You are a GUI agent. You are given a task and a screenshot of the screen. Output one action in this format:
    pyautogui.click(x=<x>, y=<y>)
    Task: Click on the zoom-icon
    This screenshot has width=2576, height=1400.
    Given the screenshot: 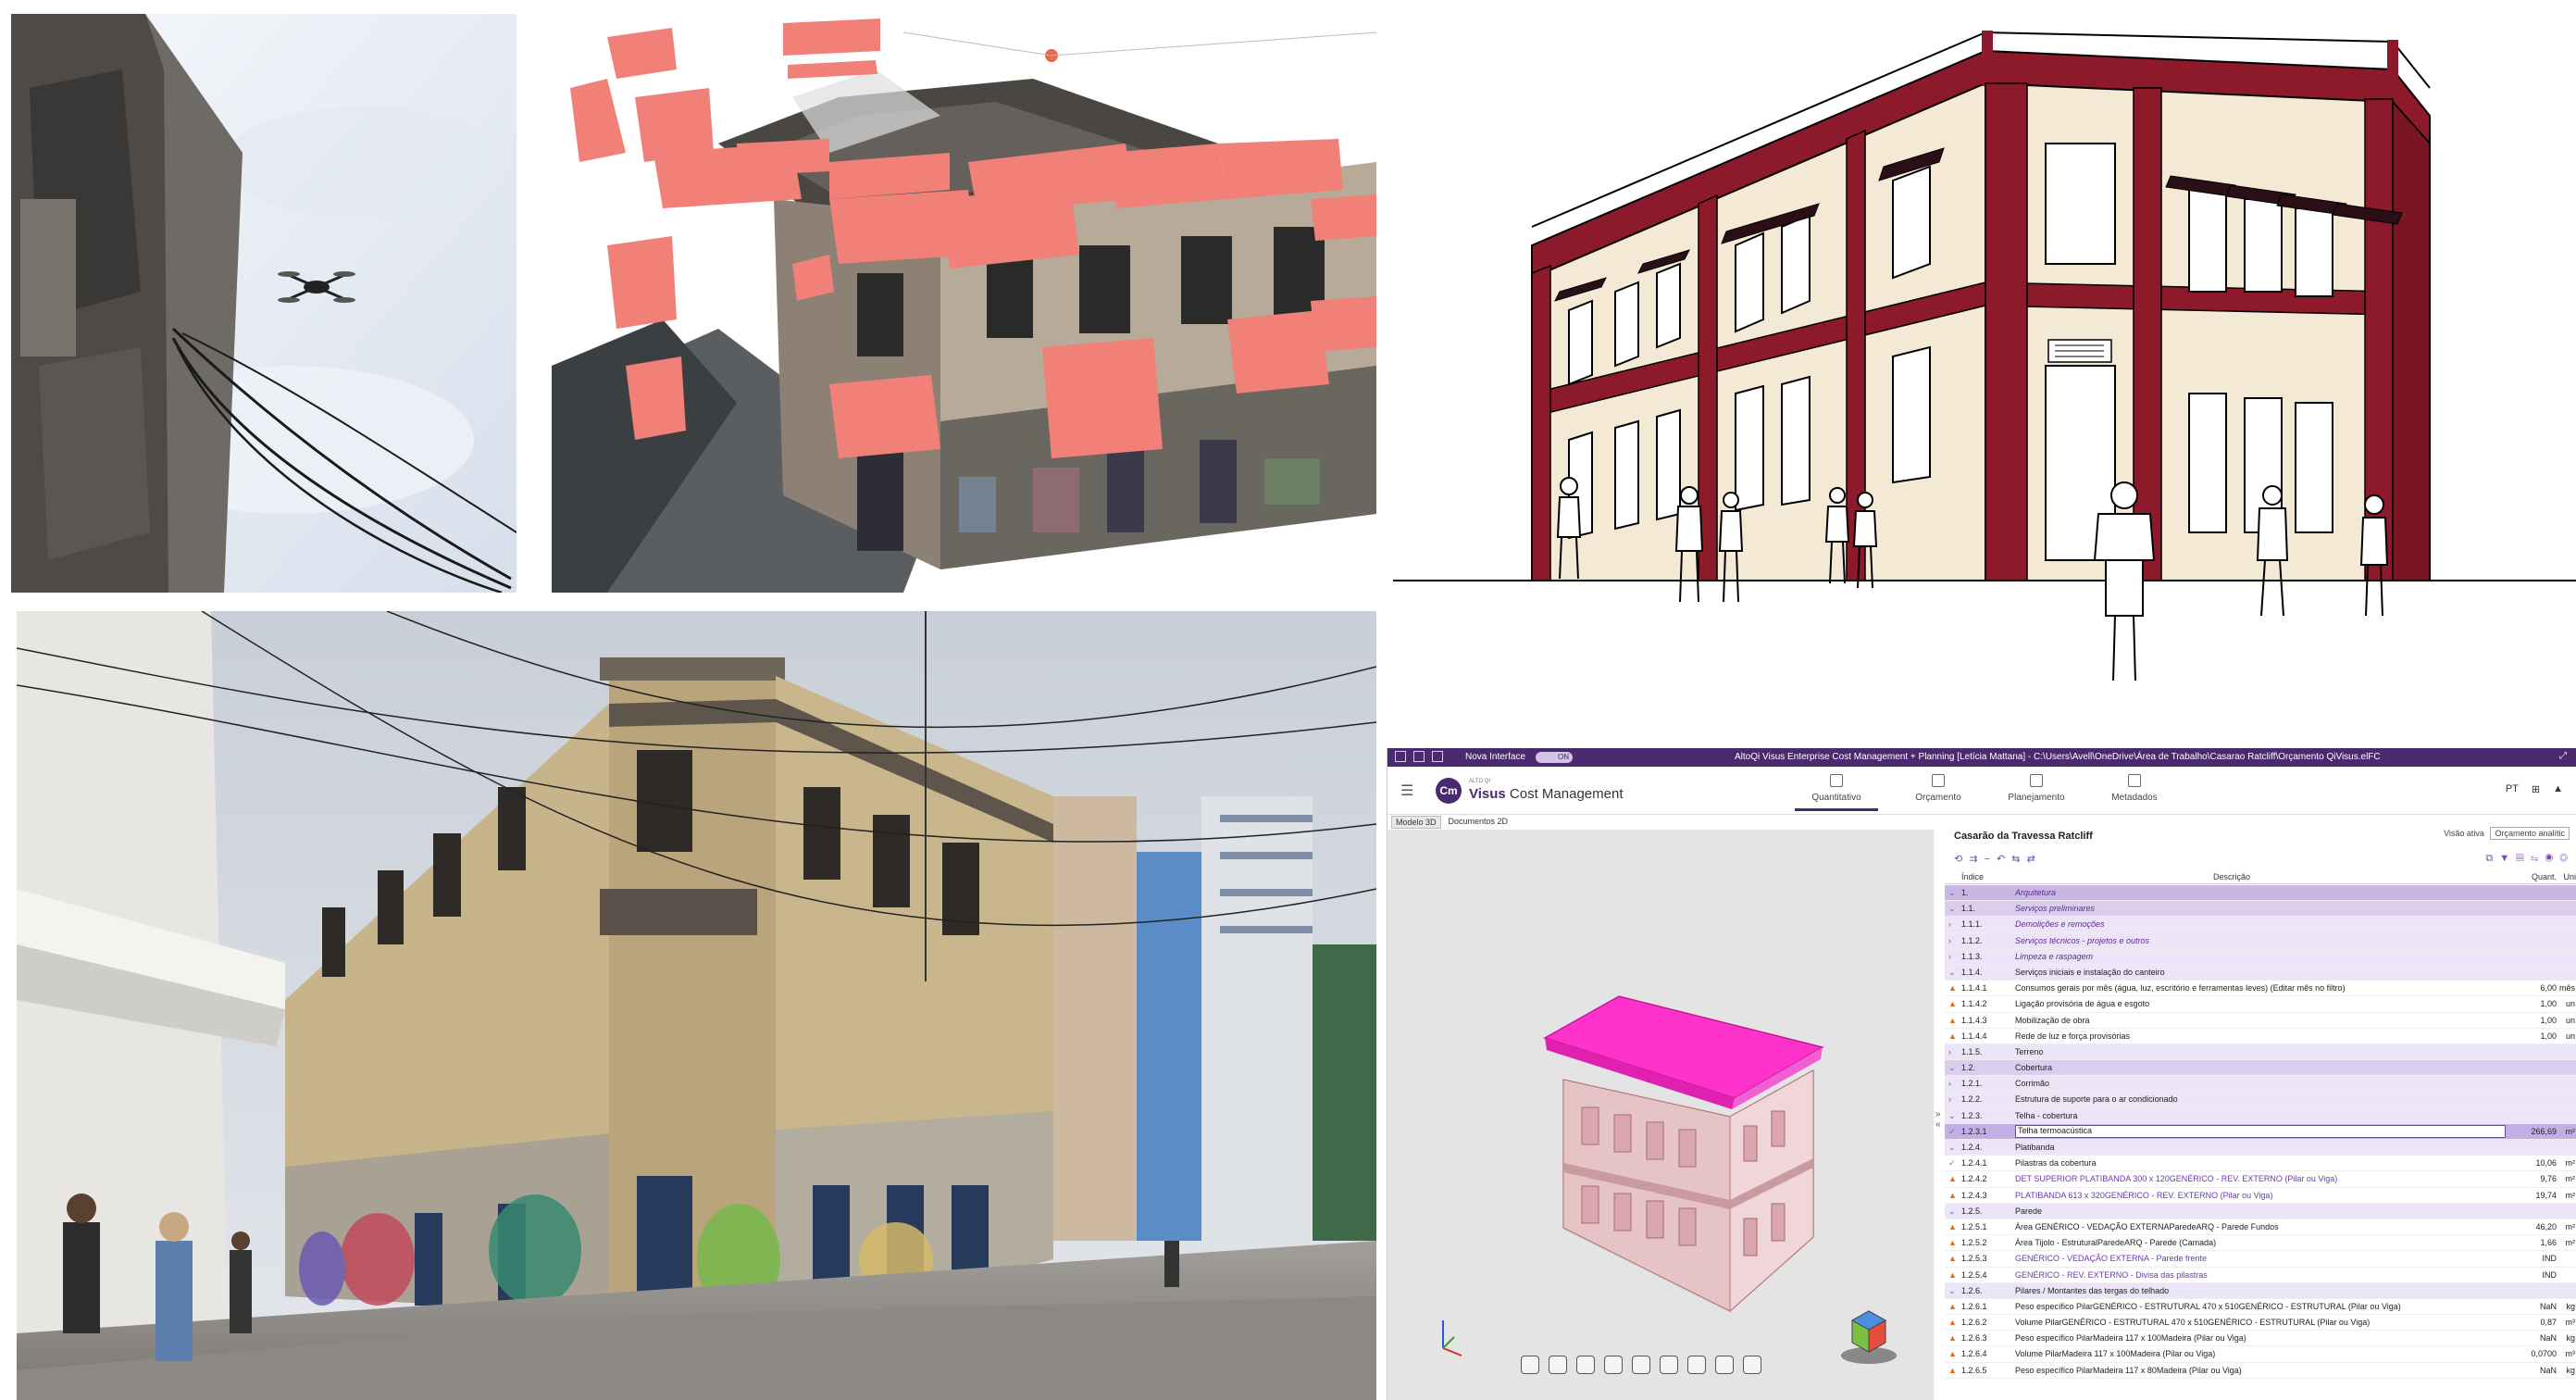 What is the action you would take?
    pyautogui.click(x=1696, y=1365)
    